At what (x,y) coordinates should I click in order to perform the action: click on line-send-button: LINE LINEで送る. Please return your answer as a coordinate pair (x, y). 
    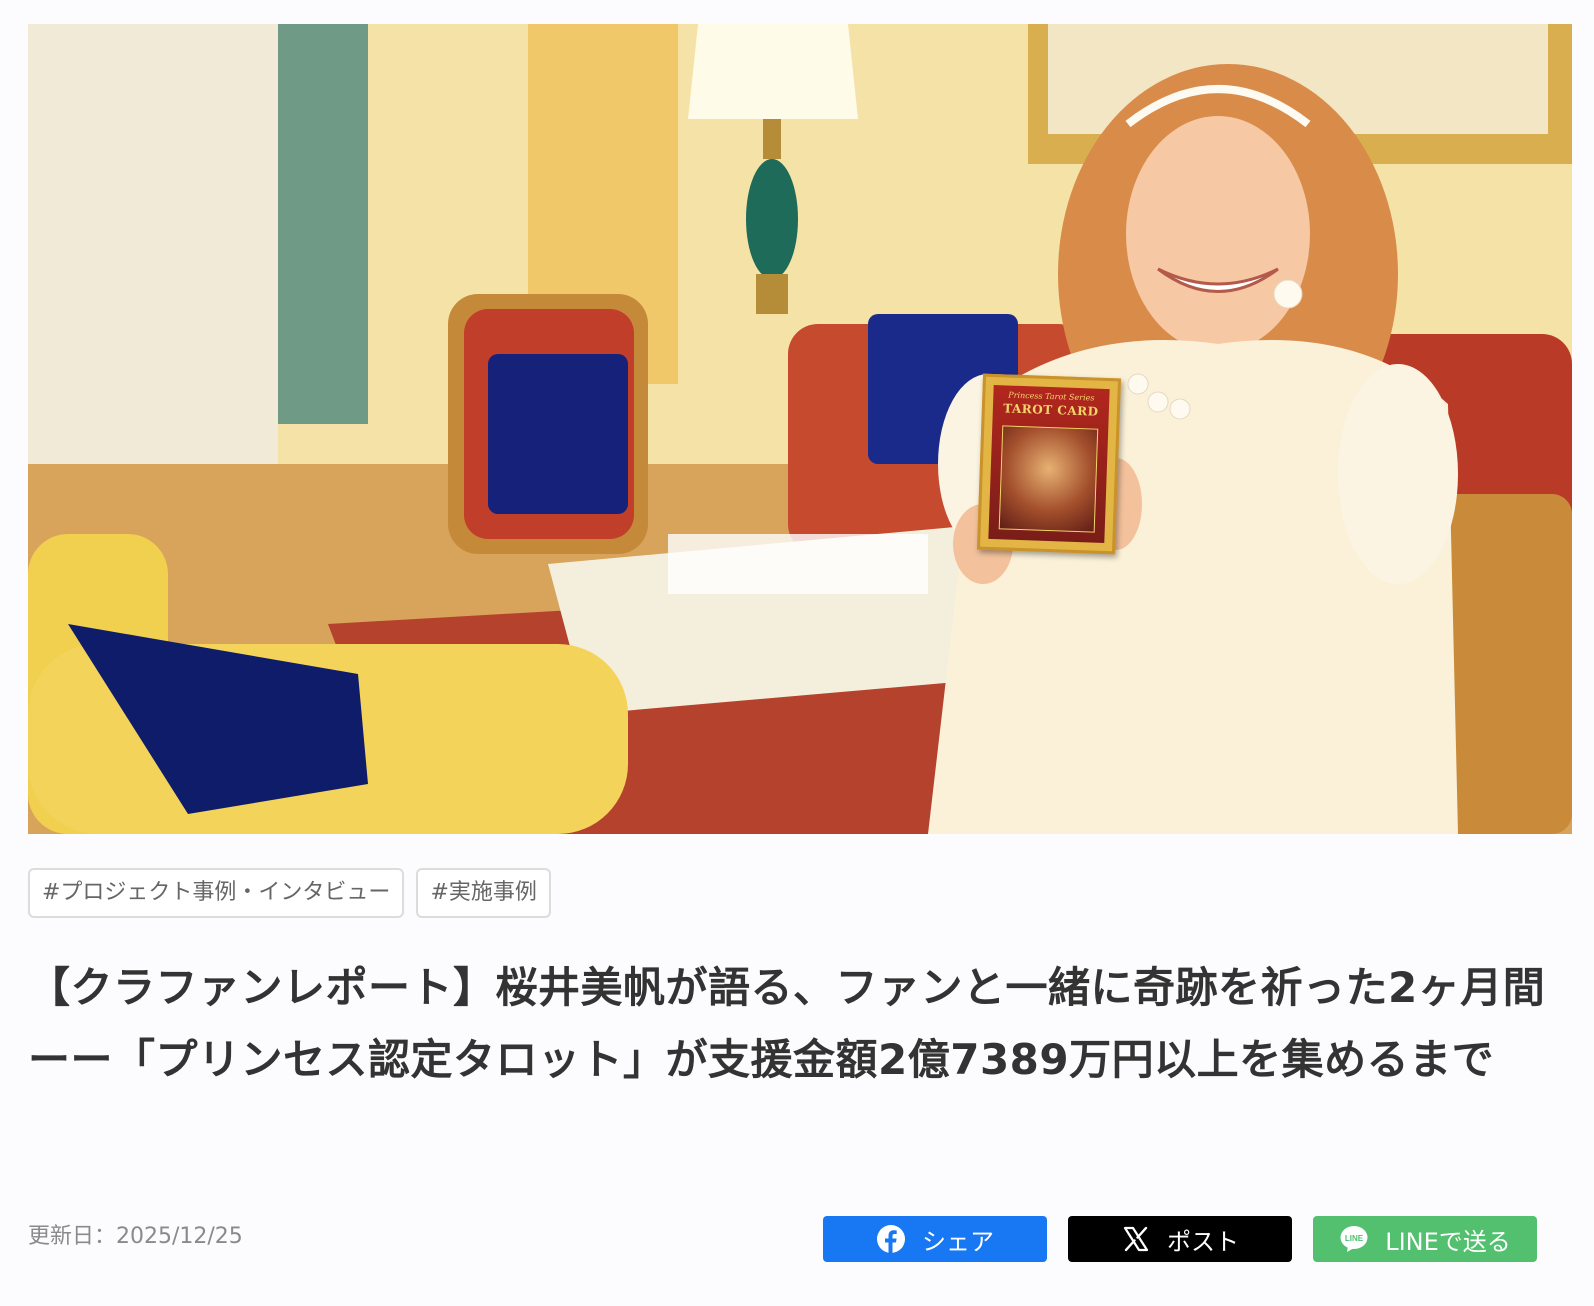
    Looking at the image, I should click on (1425, 1239).